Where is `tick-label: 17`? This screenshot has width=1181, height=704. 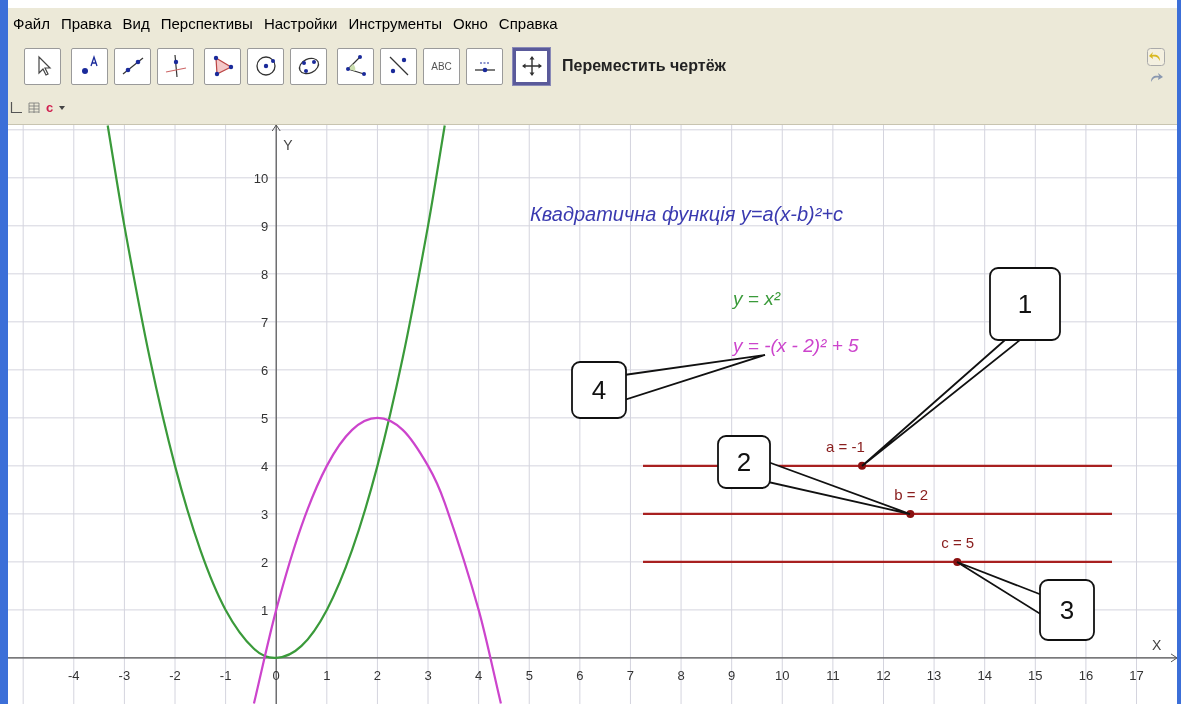 tick-label: 17 is located at coordinates (1136, 675).